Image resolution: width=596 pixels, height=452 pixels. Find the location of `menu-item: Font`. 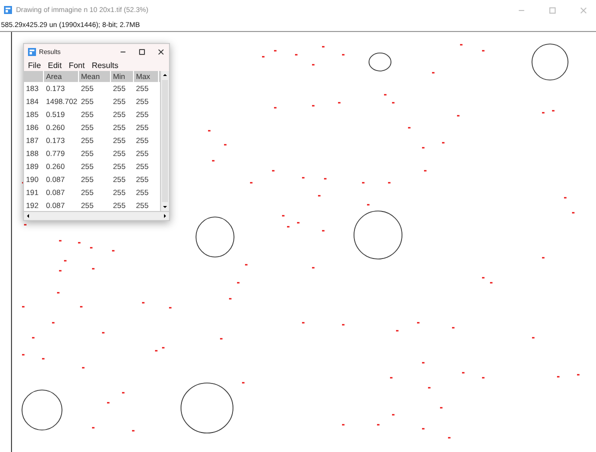

menu-item: Font is located at coordinates (76, 65).